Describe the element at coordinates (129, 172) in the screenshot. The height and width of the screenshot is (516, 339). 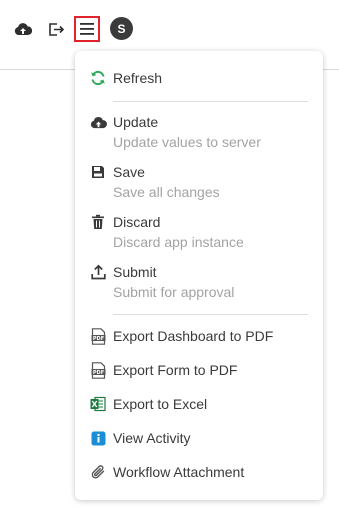
I see `menu-item-label: Save` at that location.